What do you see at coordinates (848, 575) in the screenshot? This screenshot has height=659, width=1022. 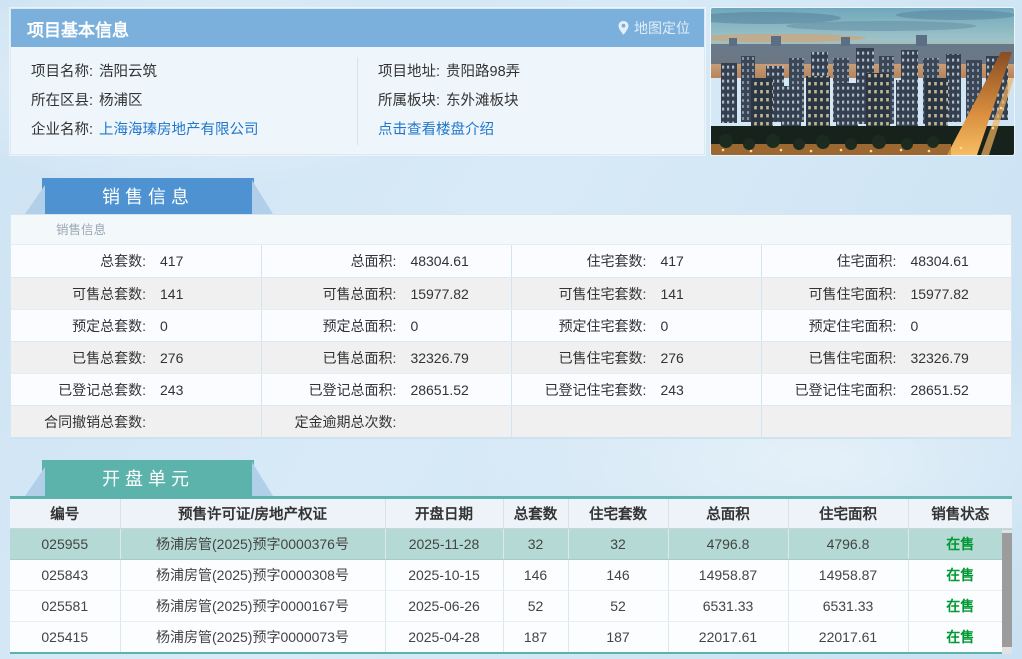 I see `cell-res-area: 14958.87` at bounding box center [848, 575].